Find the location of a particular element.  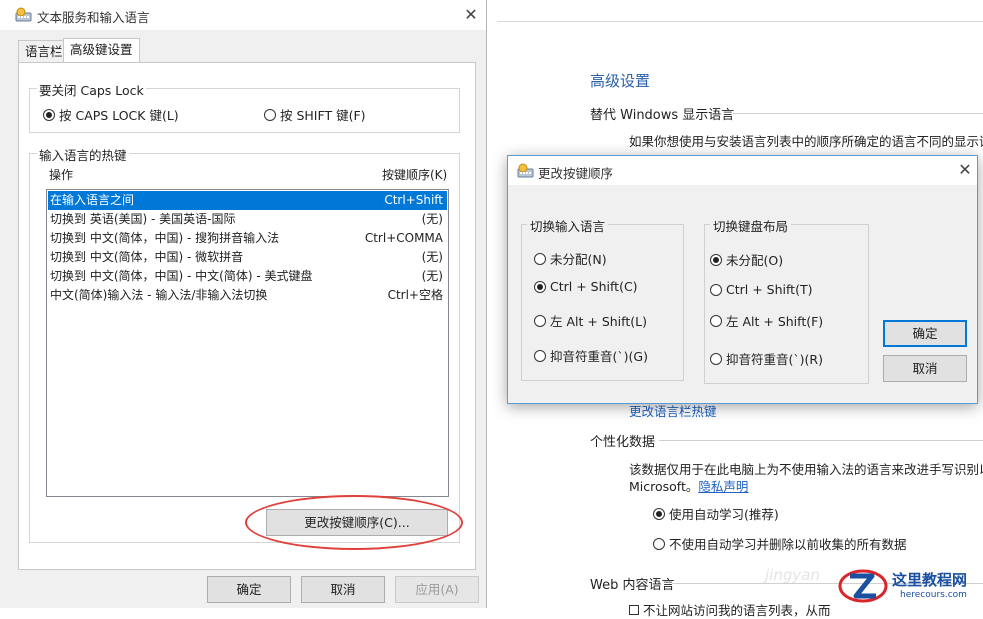

personalization-description-line2: Microsoft。隐私声明 is located at coordinates (688, 485).